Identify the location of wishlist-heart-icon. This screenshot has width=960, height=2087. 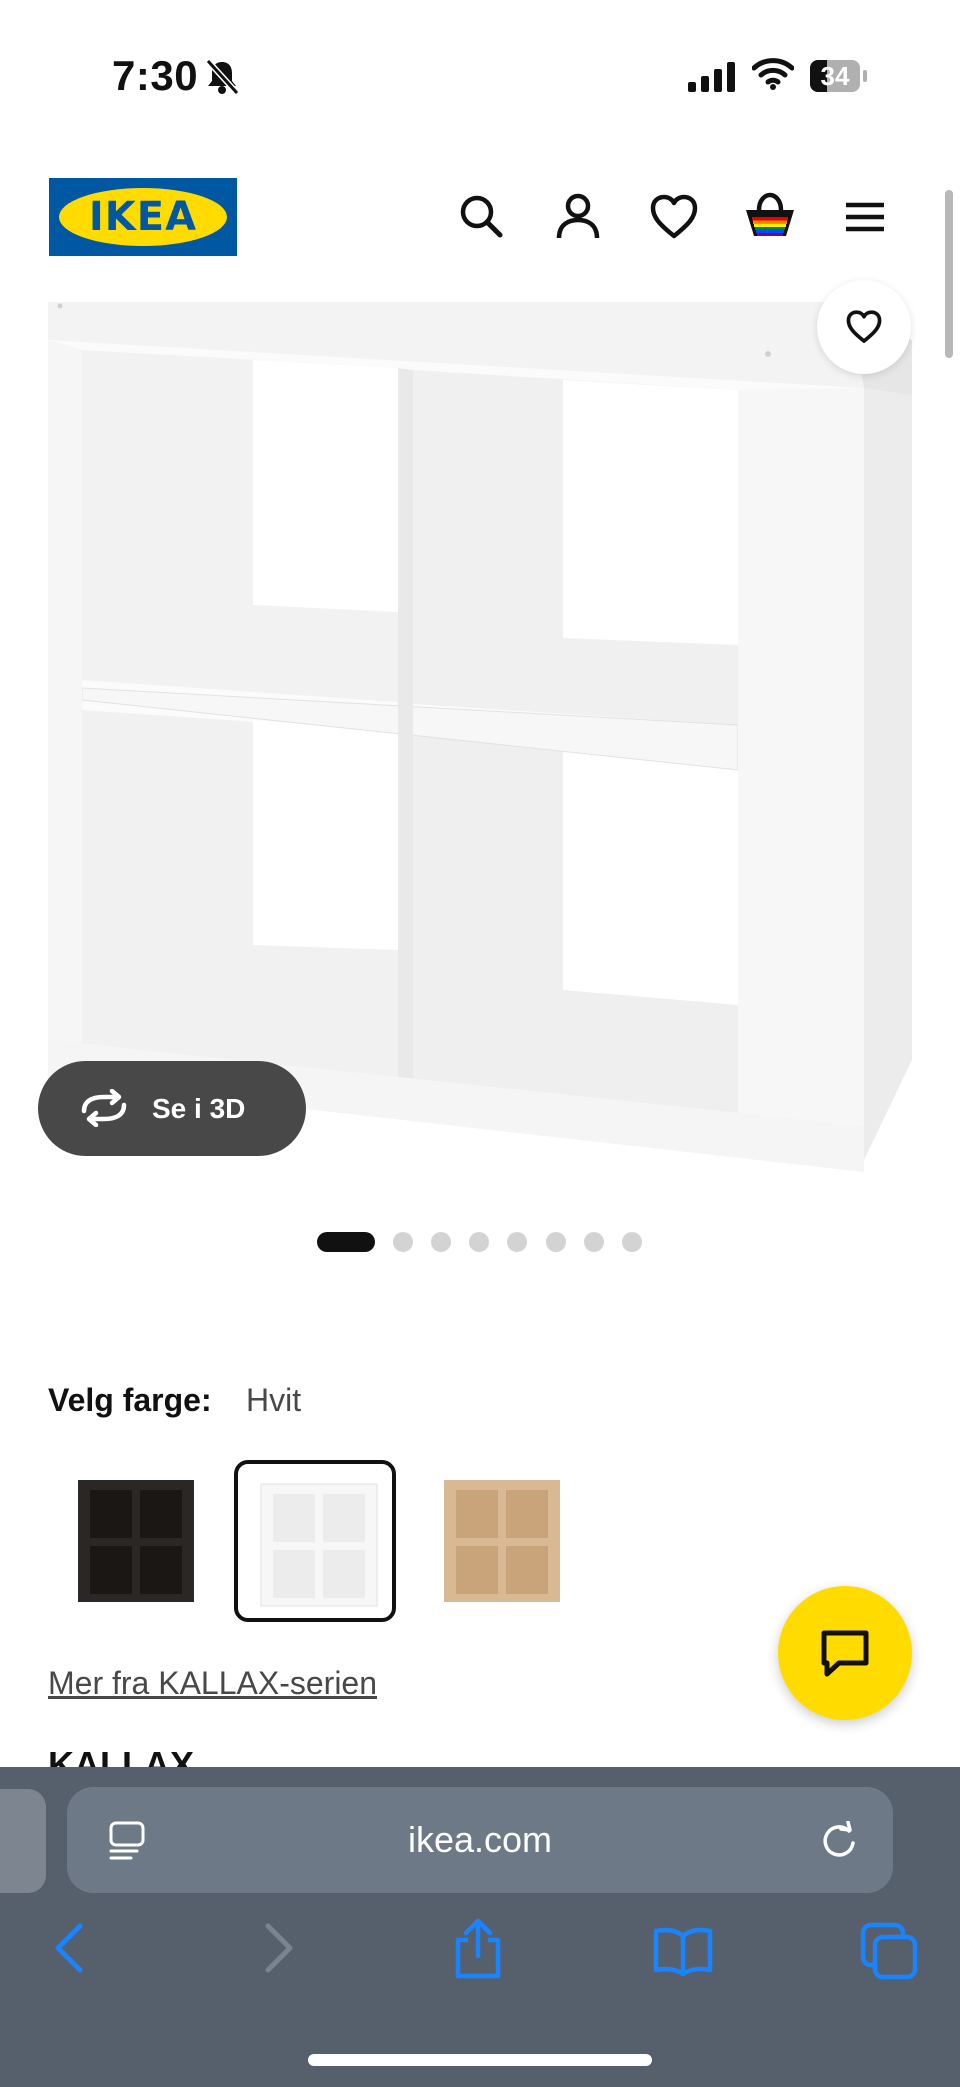
(674, 217).